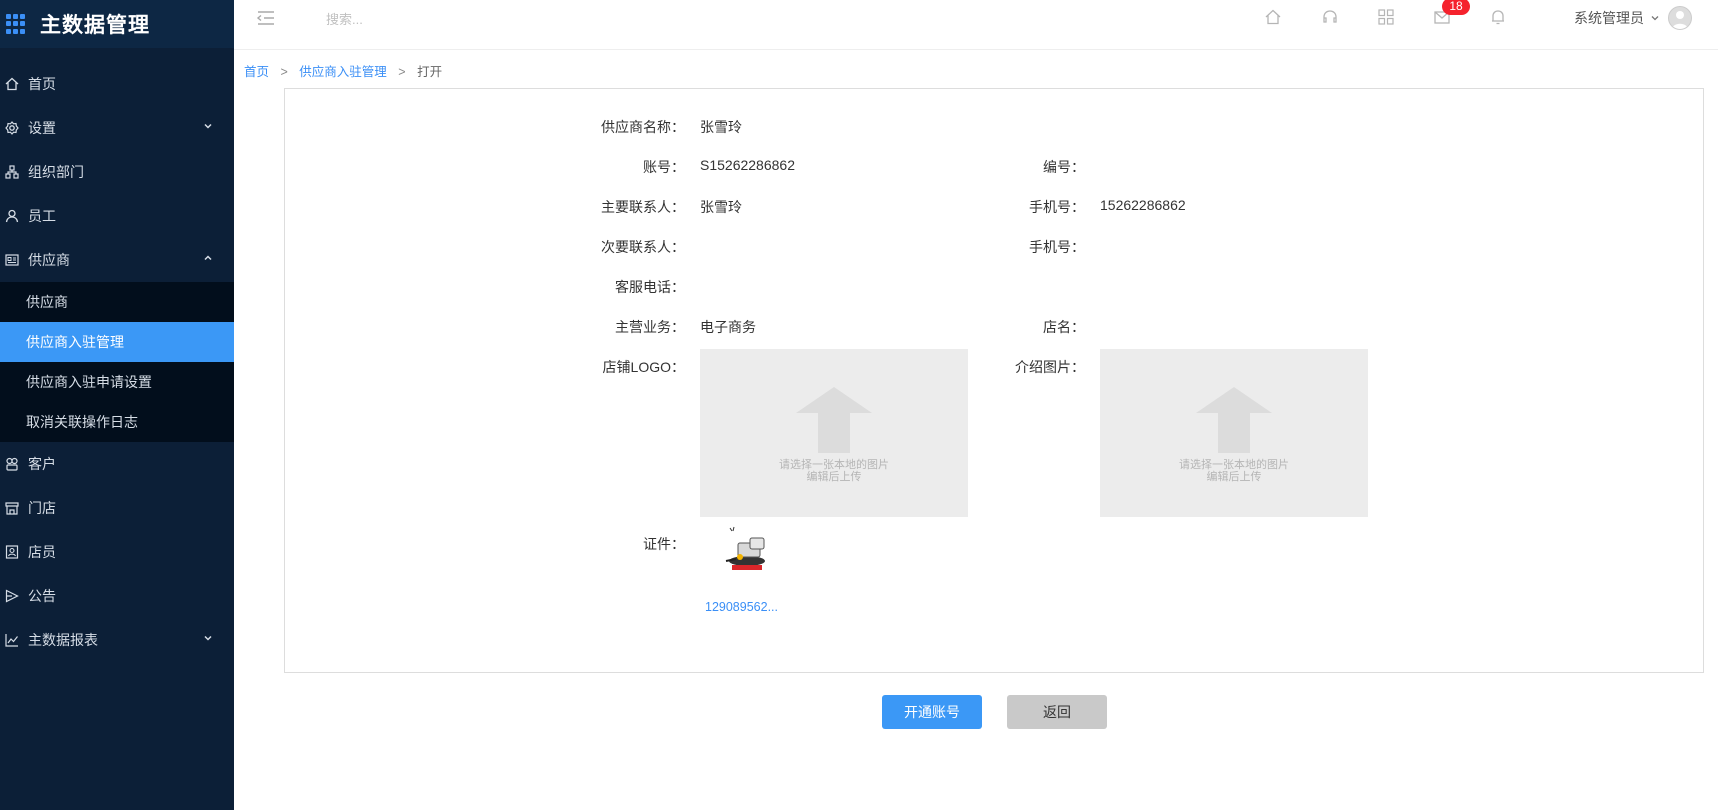 The width and height of the screenshot is (1718, 810). I want to click on sidebar-item-label: 门店, so click(42, 508).